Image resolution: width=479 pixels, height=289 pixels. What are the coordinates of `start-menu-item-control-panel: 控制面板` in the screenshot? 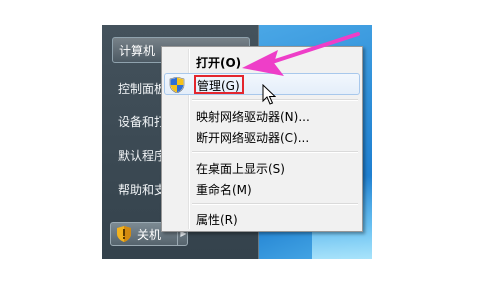 It's located at (142, 89).